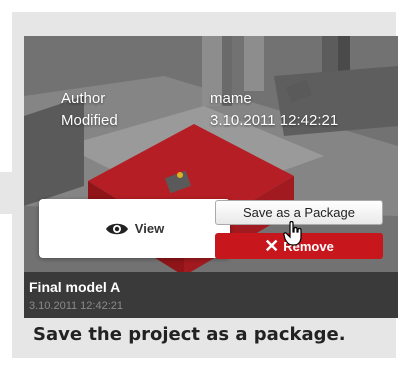 This screenshot has height=367, width=406. Describe the element at coordinates (292, 233) in the screenshot. I see `hand-cursor-icon` at that location.